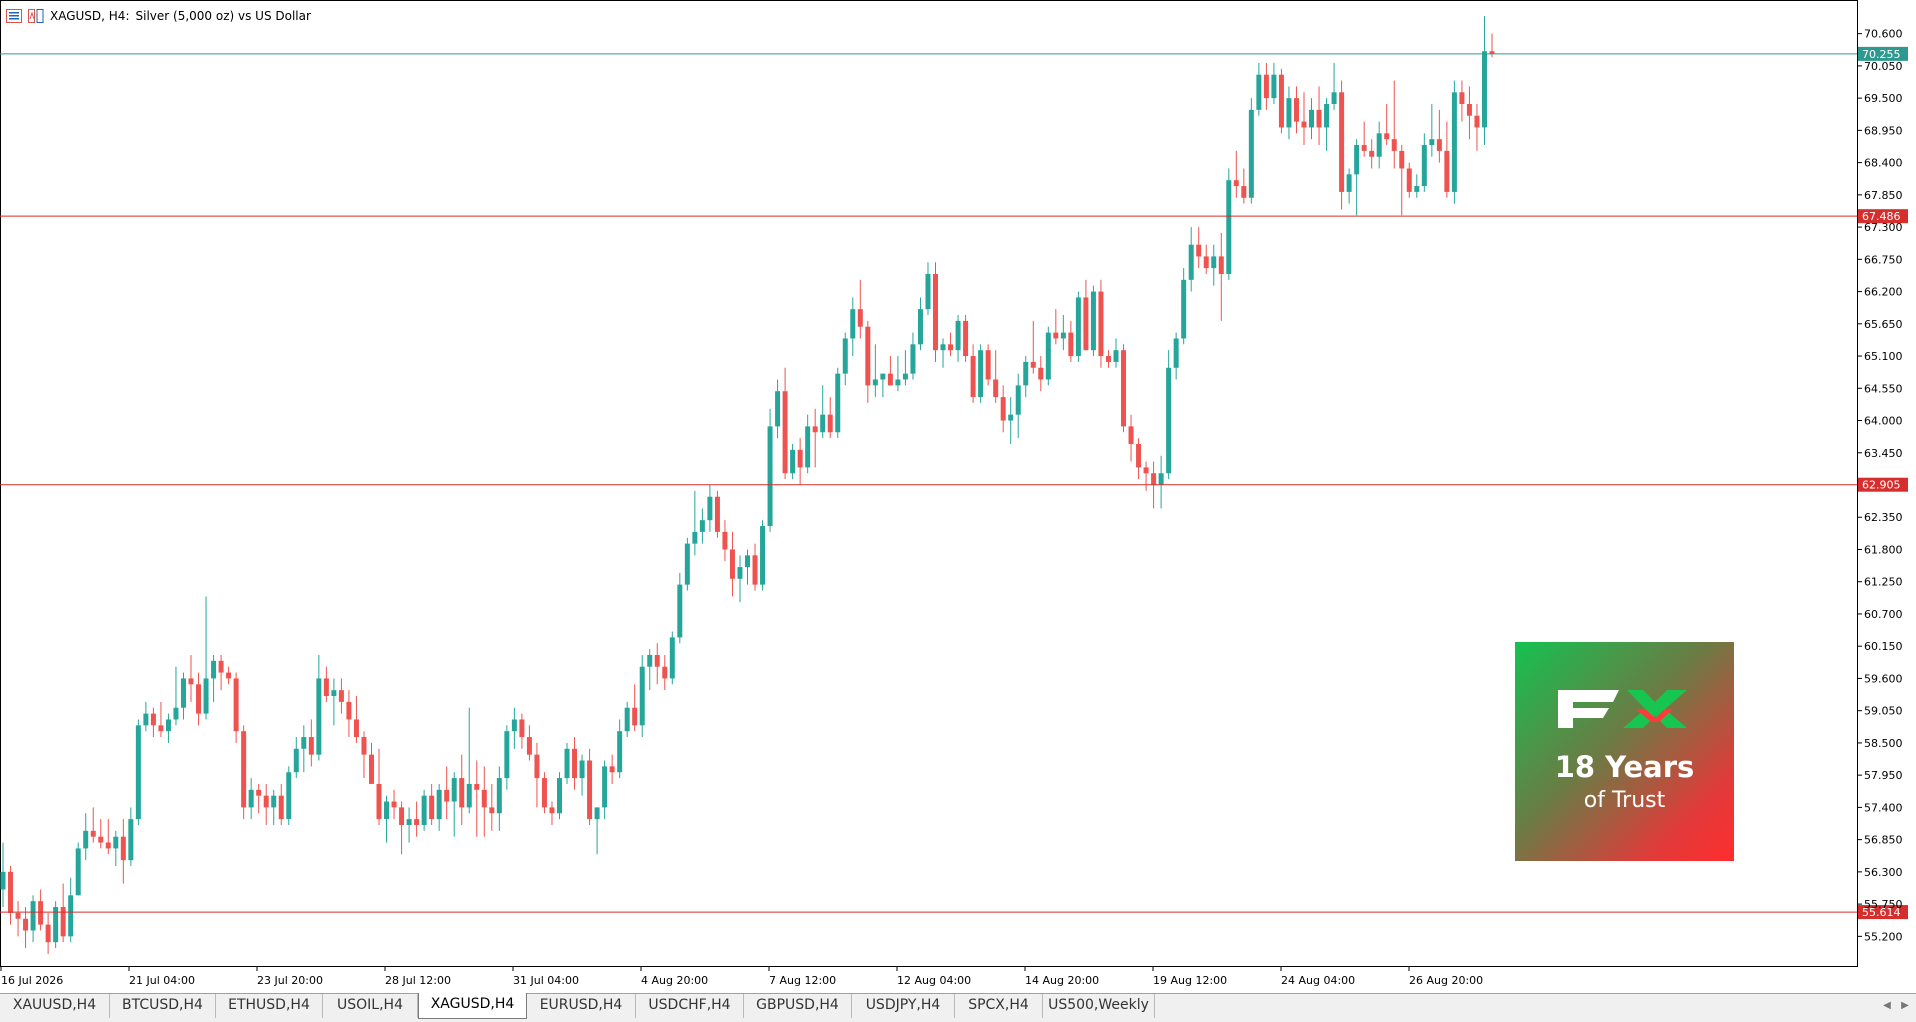  Describe the element at coordinates (674, 980) in the screenshot. I see `time-tick-label: 4 Aug 20:00` at that location.